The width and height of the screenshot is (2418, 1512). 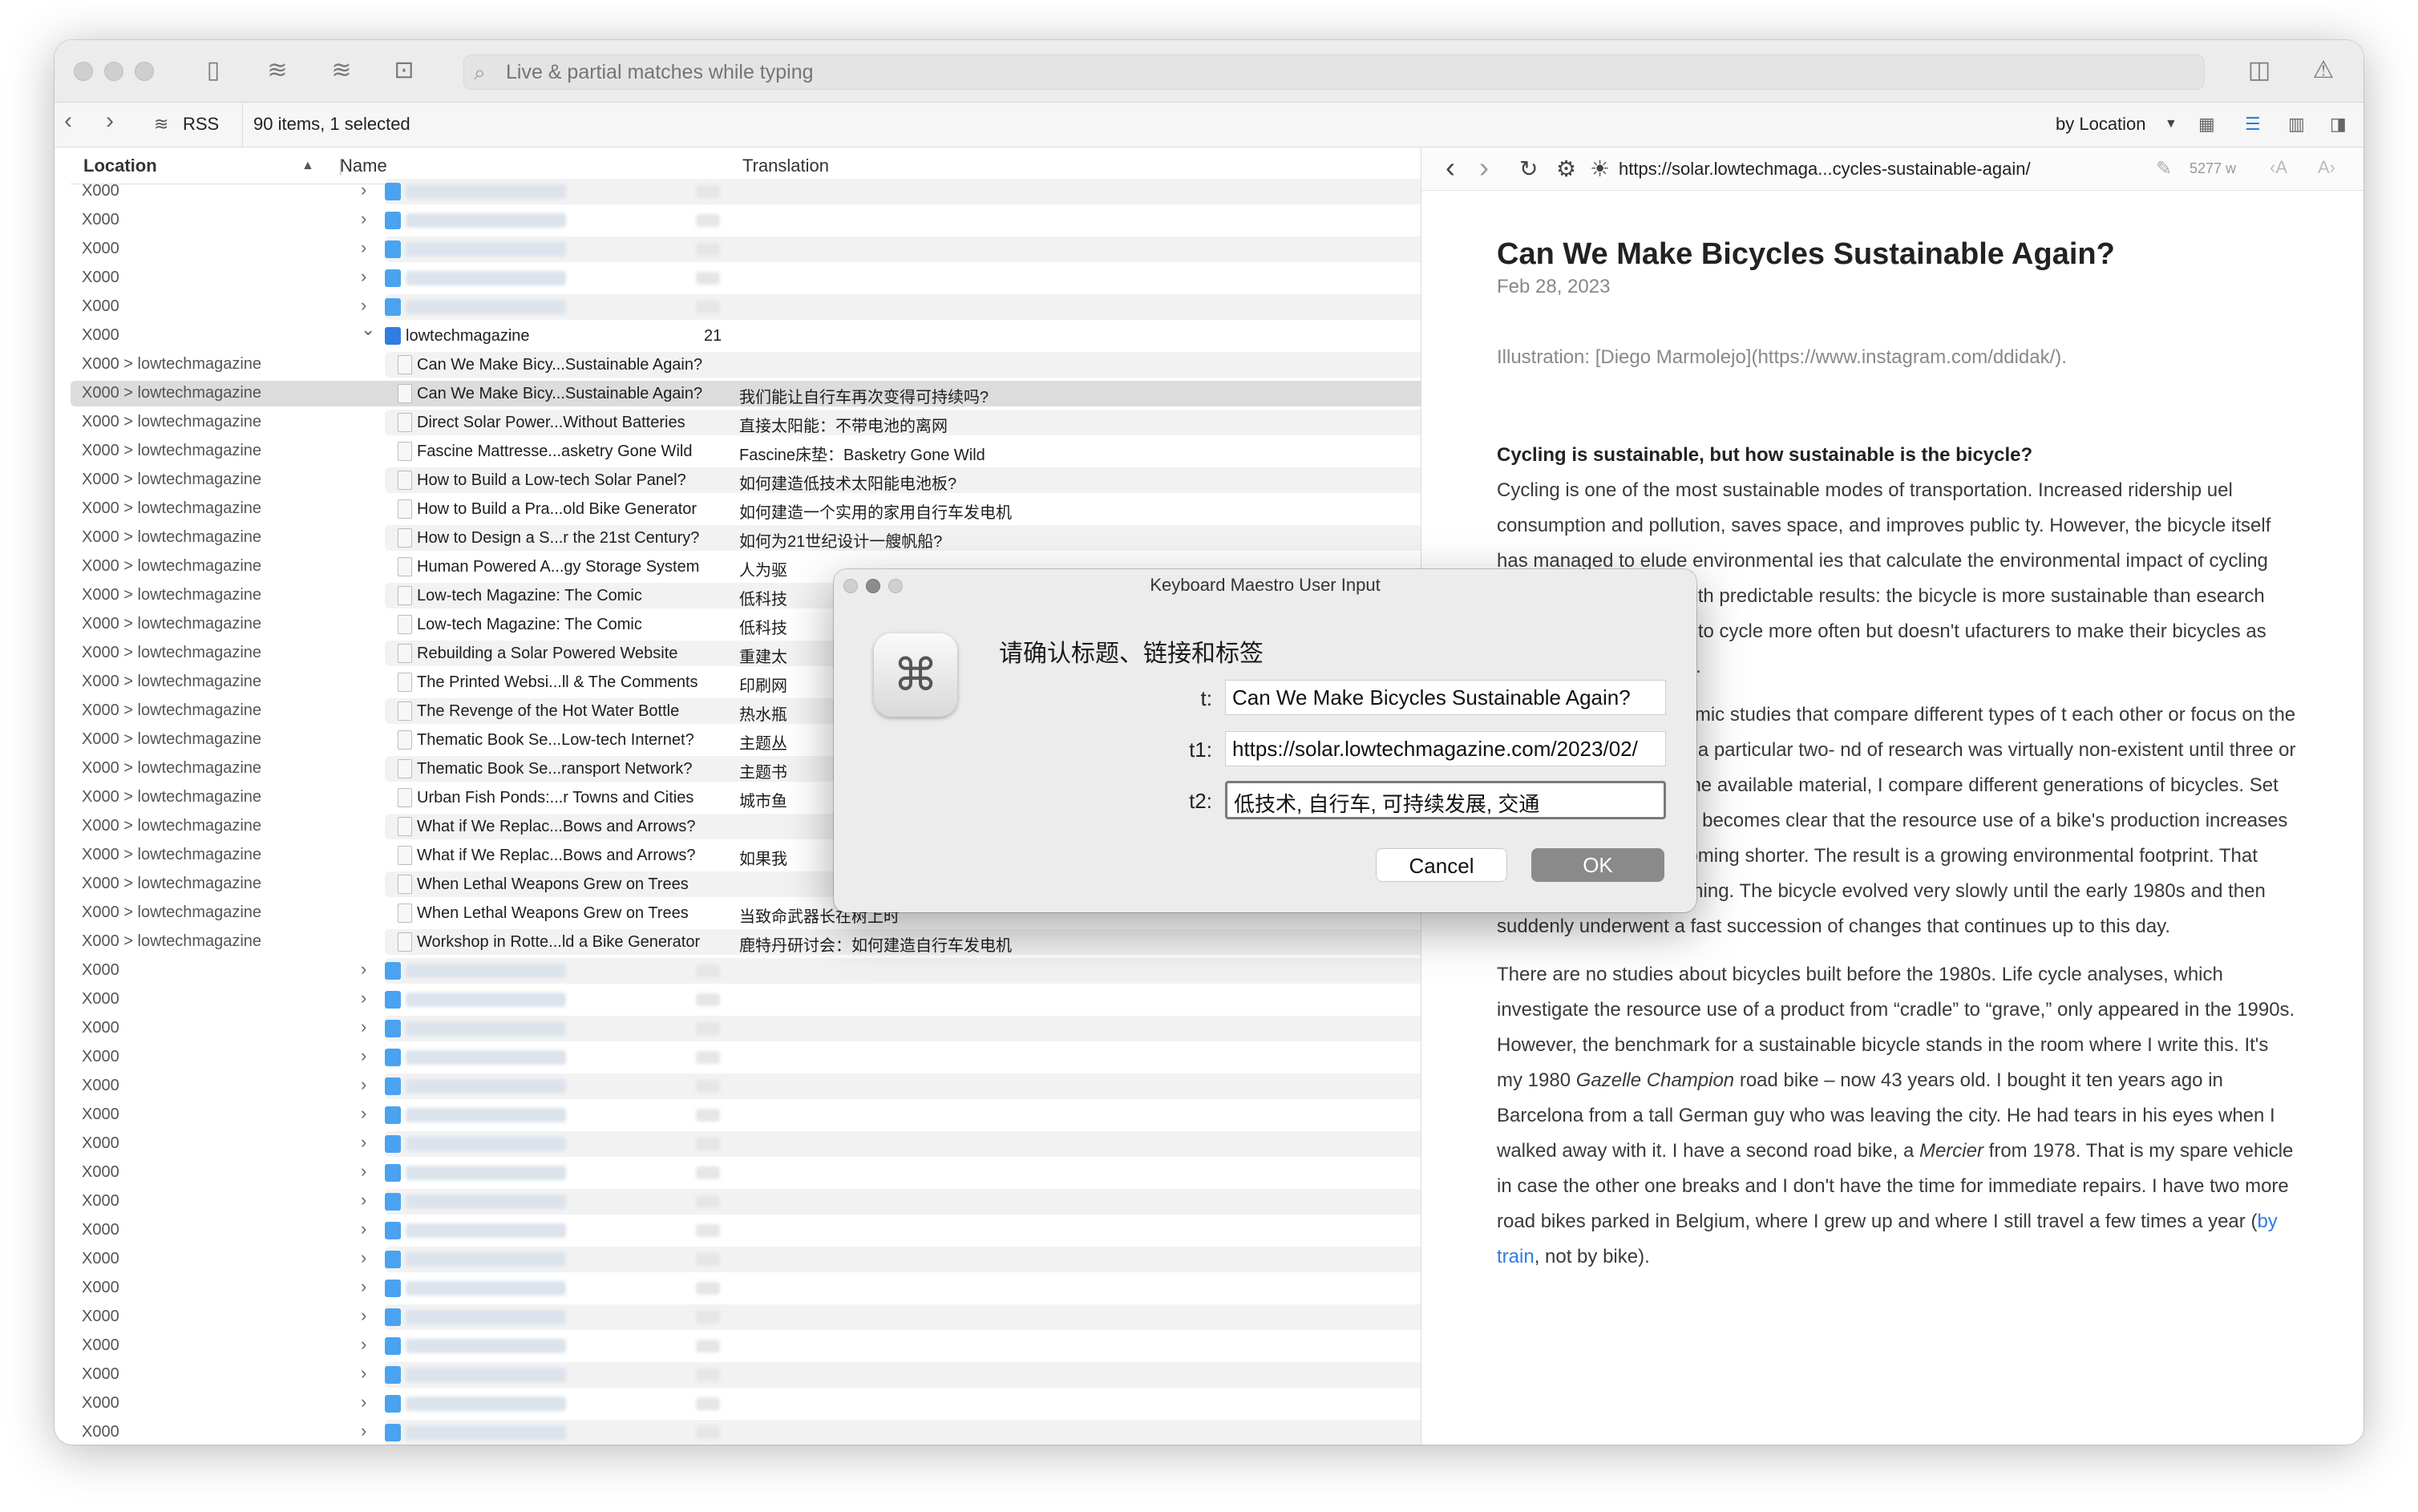 What do you see at coordinates (875, 946) in the screenshot?
I see `translation-cell: 鹿特丹研讨会：如何建造自行车发电机` at bounding box center [875, 946].